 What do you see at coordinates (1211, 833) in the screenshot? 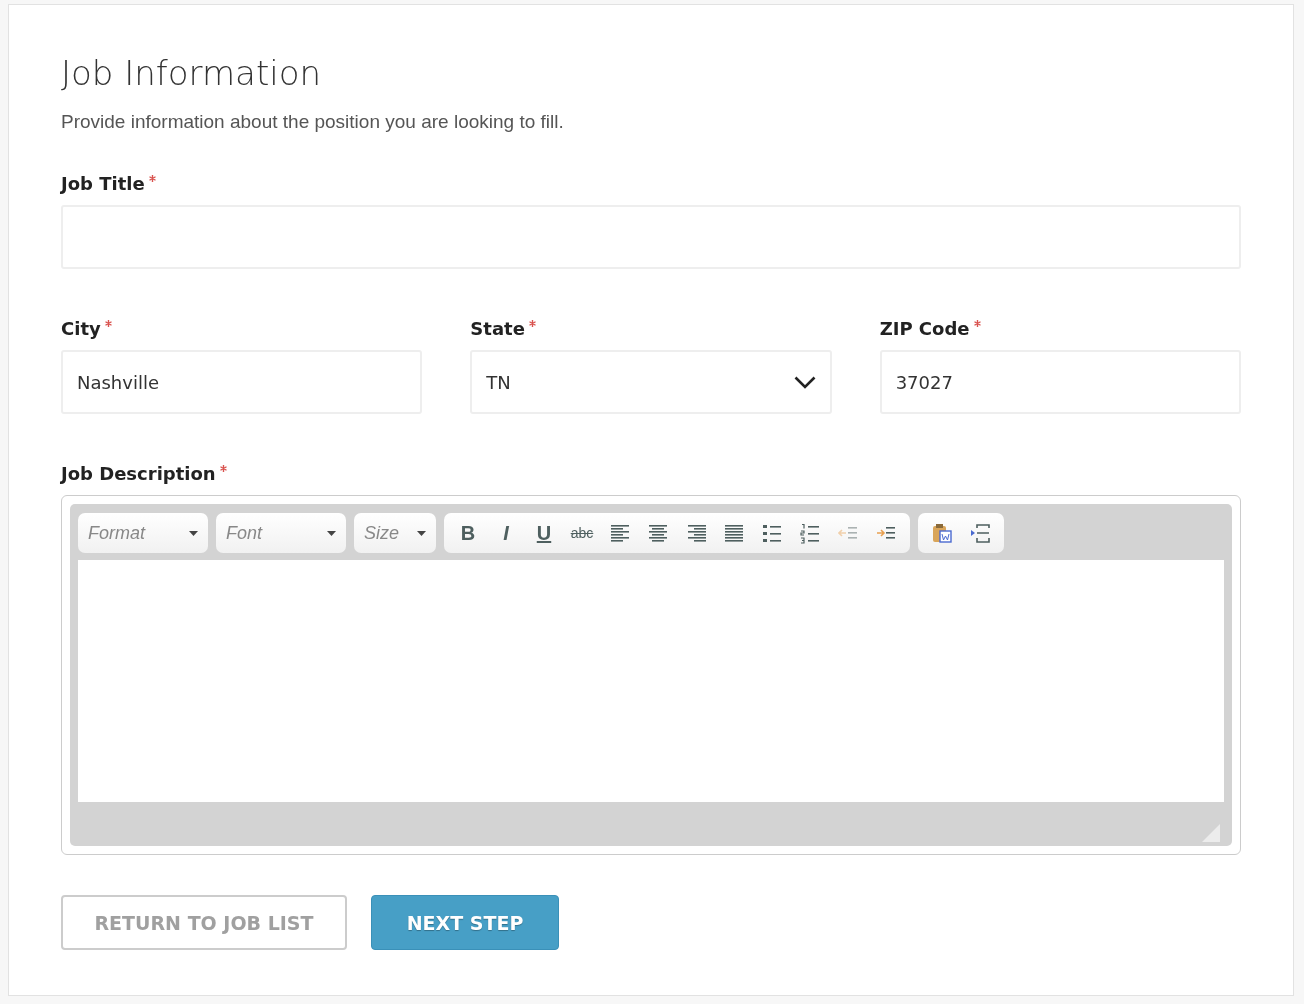
I see `resize-handle-icon` at bounding box center [1211, 833].